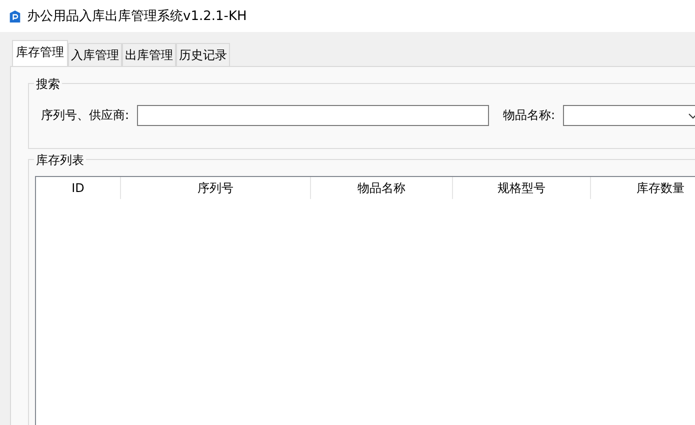 This screenshot has height=425, width=695. I want to click on tab: 历史记录, so click(203, 54).